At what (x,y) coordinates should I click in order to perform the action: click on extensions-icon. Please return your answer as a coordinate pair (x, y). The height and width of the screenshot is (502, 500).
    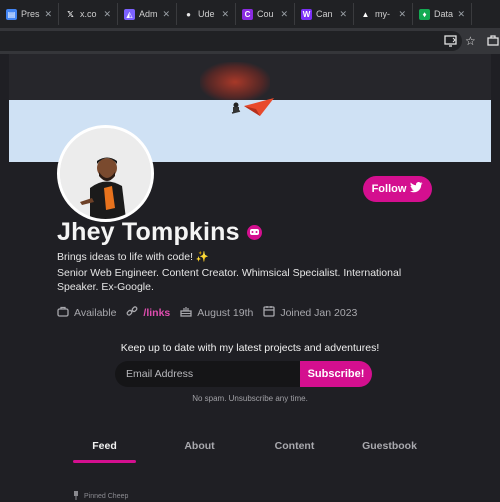
    Looking at the image, I should click on (493, 41).